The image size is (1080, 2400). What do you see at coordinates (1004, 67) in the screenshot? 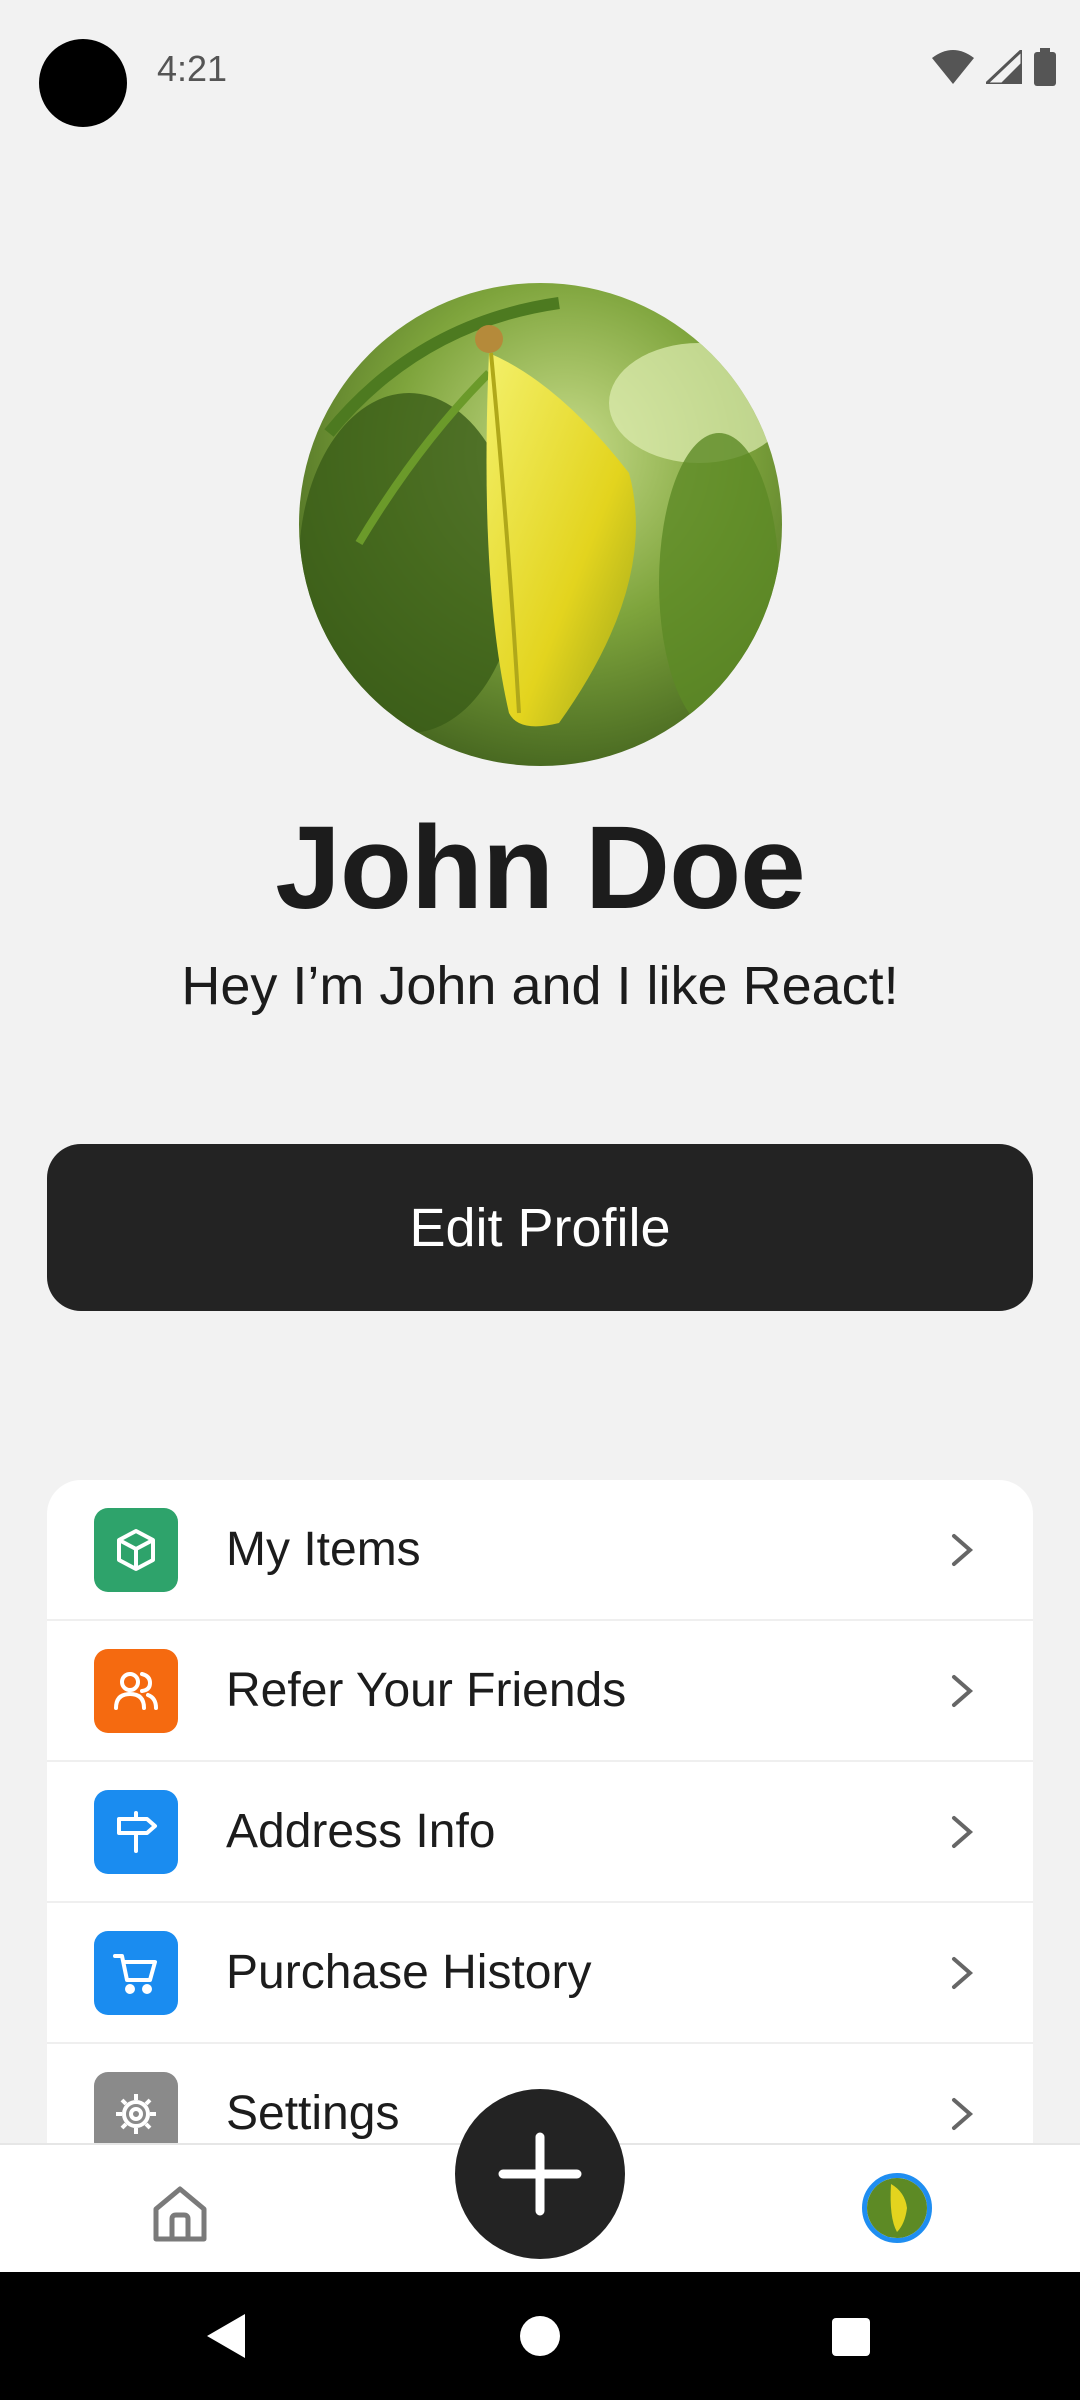
I see `cell-signal-icon` at bounding box center [1004, 67].